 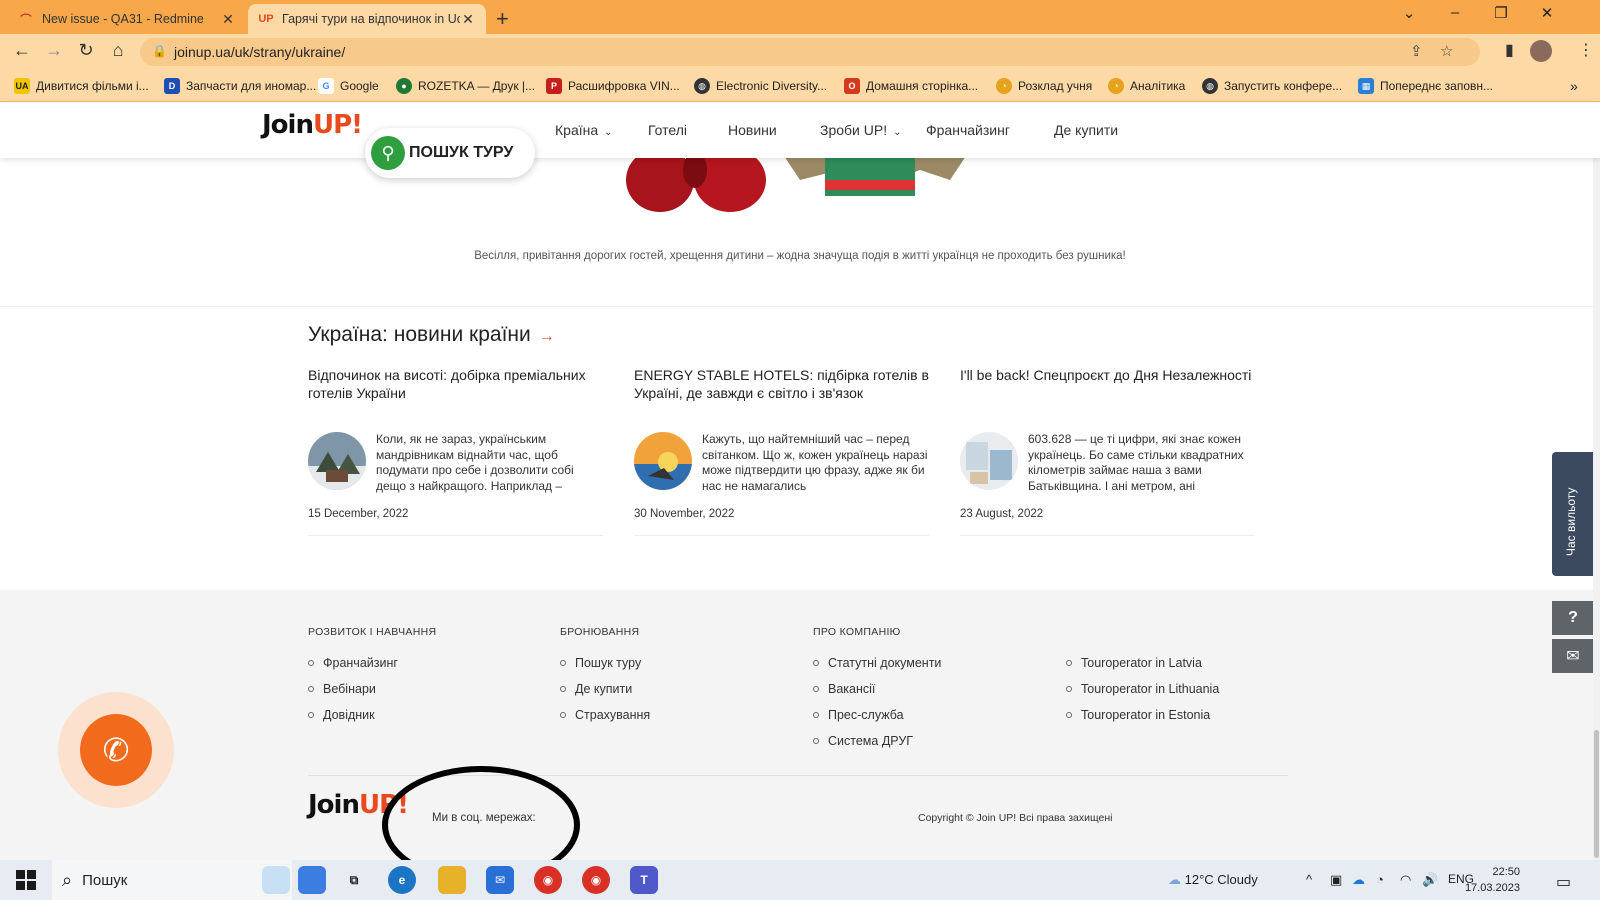 What do you see at coordinates (1221, 879) in the screenshot?
I see `weather-label: 12°C Cloudy` at bounding box center [1221, 879].